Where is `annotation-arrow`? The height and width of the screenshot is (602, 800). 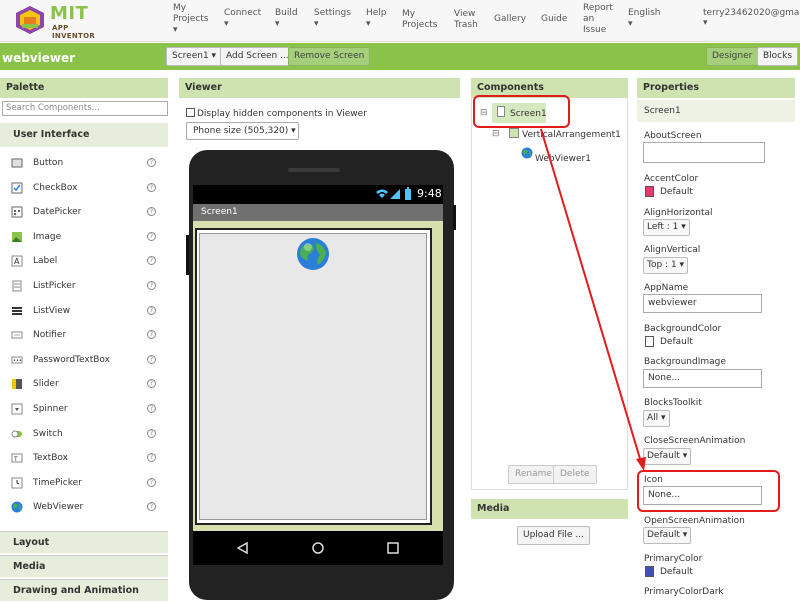
annotation-arrow is located at coordinates (593, 299).